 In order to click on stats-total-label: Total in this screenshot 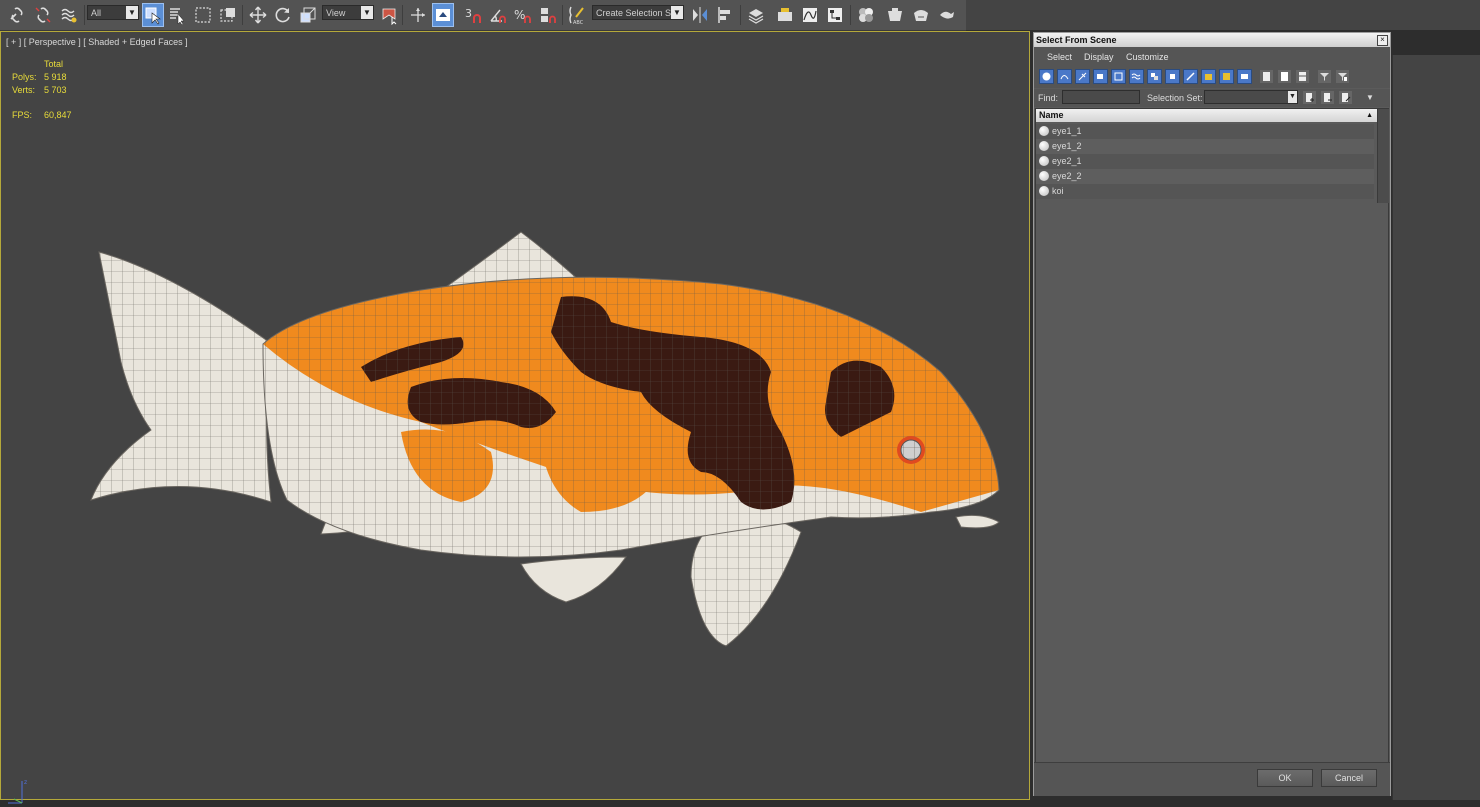, I will do `click(54, 64)`.